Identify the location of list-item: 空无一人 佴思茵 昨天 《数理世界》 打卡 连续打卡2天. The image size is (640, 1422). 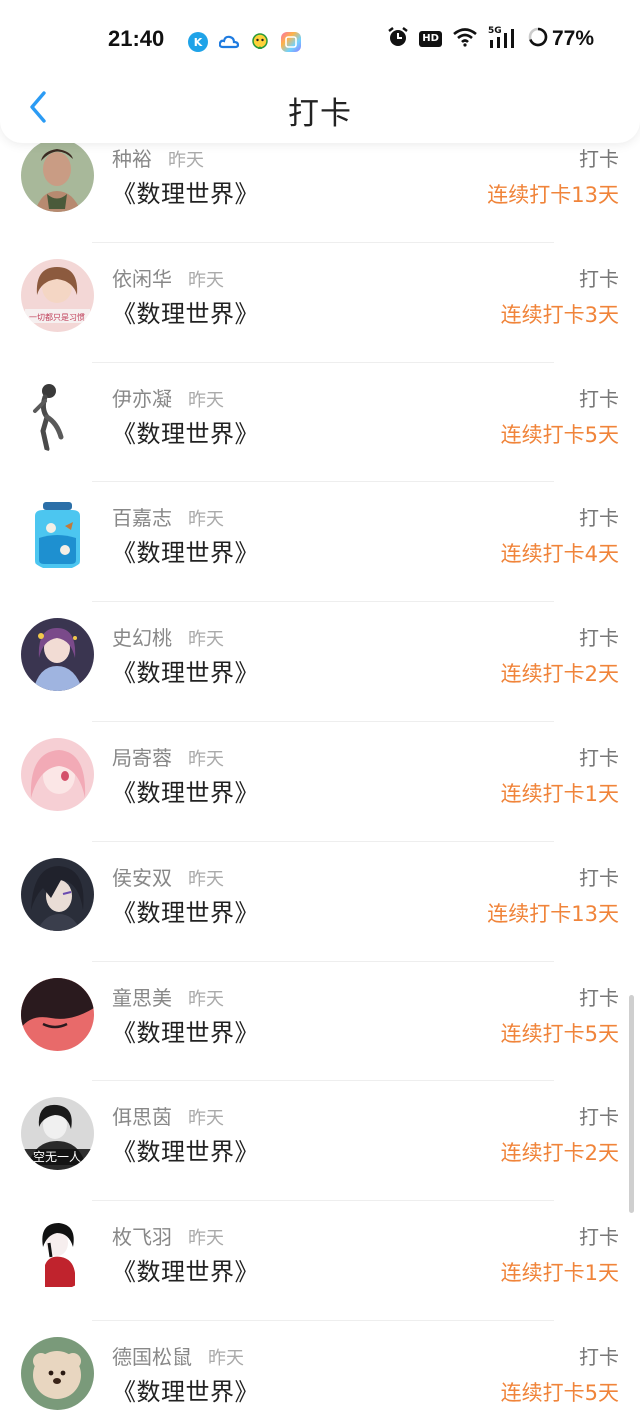
(320, 1141).